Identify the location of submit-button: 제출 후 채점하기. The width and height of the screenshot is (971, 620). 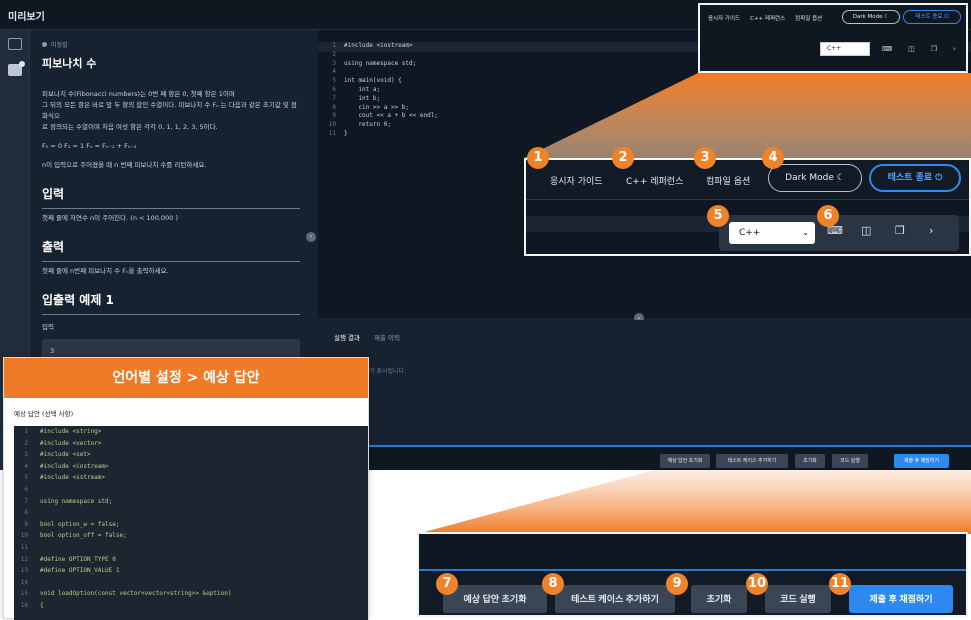
(921, 461).